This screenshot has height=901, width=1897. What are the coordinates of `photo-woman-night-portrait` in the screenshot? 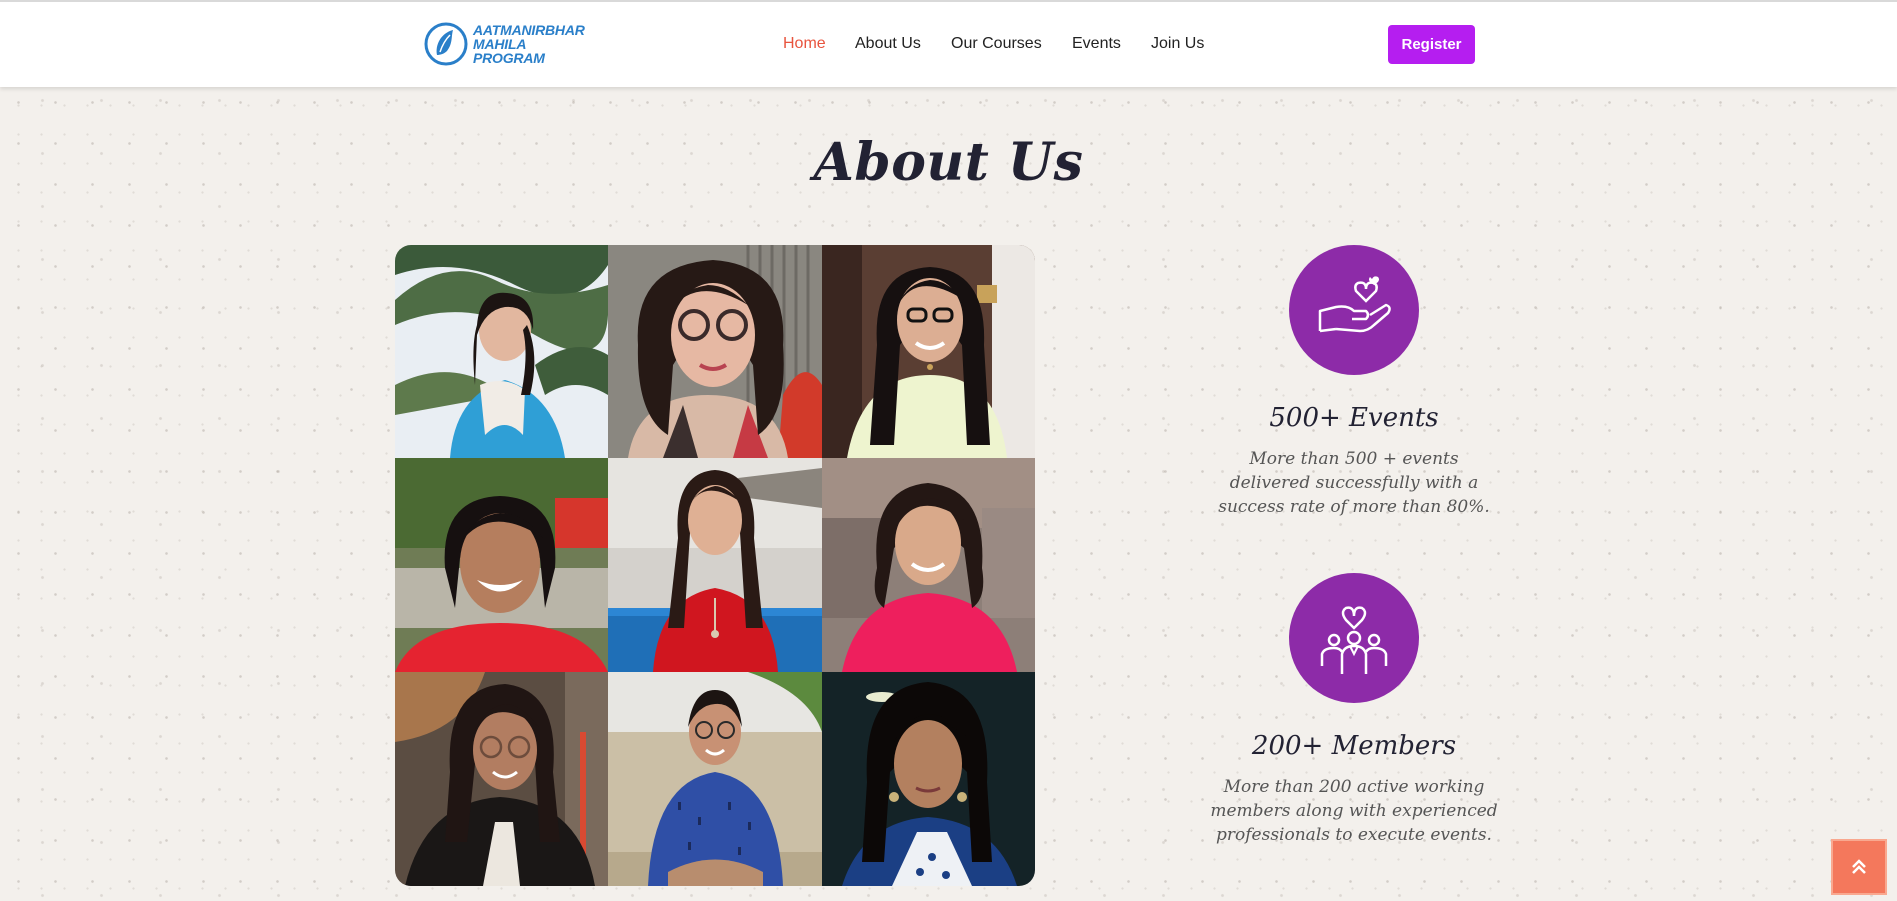 It's located at (928, 779).